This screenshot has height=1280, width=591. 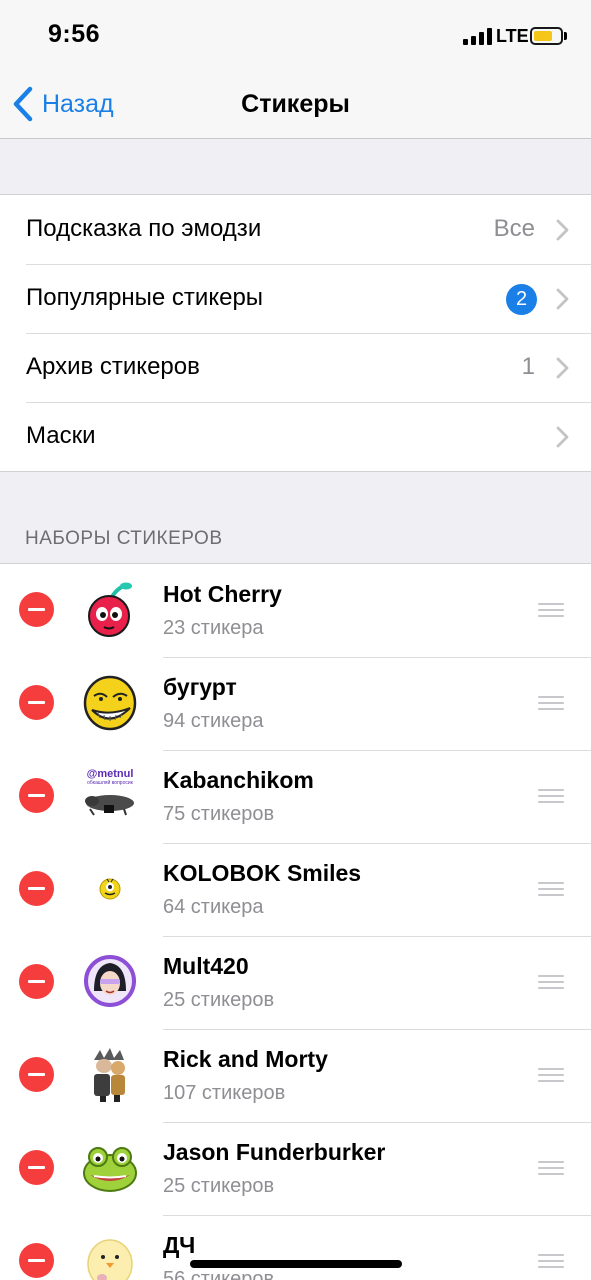 What do you see at coordinates (179, 1245) in the screenshot?
I see `sticker-set-name: ДЧ` at bounding box center [179, 1245].